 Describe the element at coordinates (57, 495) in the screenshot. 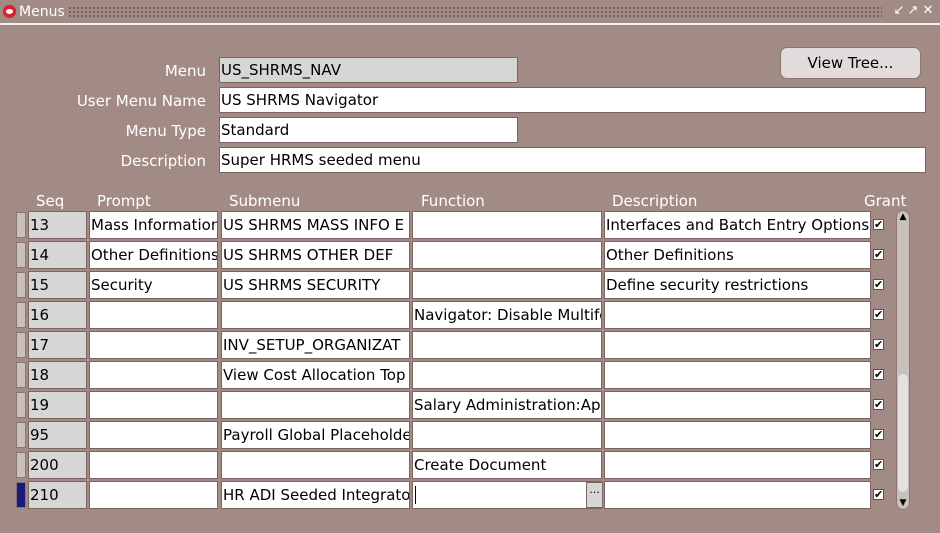

I see `seq-cell: 210` at that location.